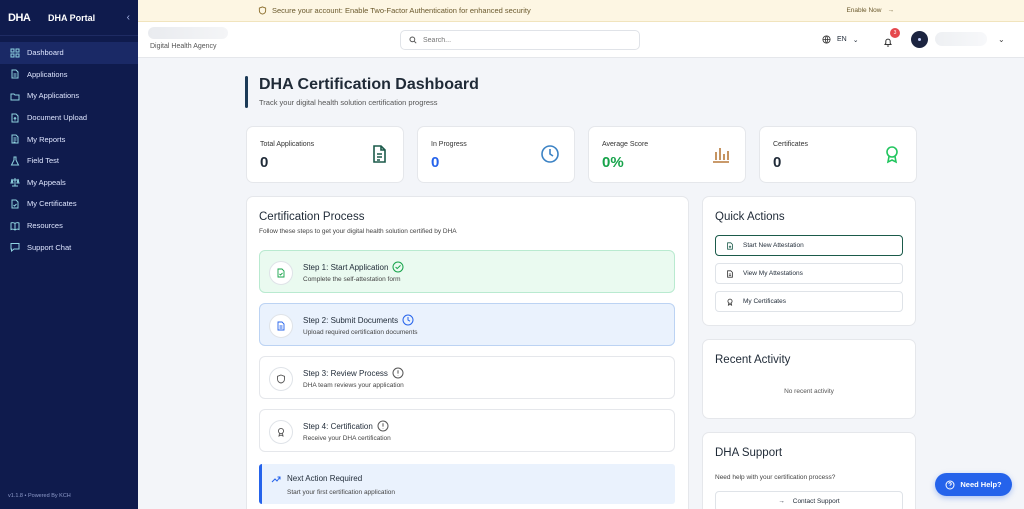  What do you see at coordinates (358, 320) in the screenshot?
I see `step-title: Step 2: Submit Documents` at bounding box center [358, 320].